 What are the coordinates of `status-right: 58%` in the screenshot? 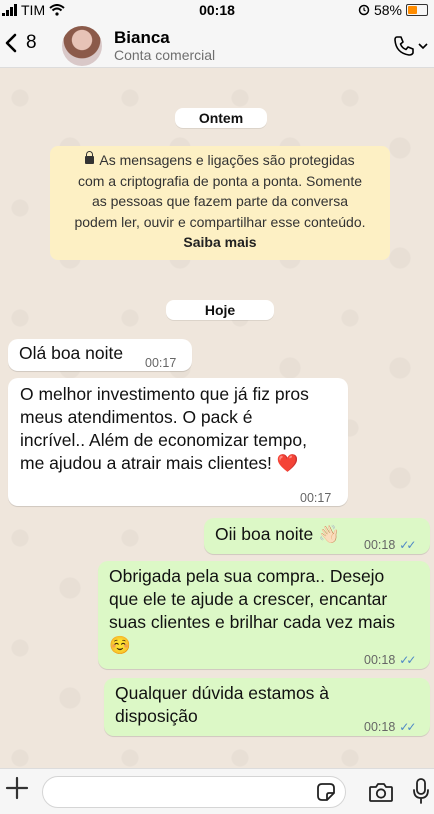 It's located at (393, 10).